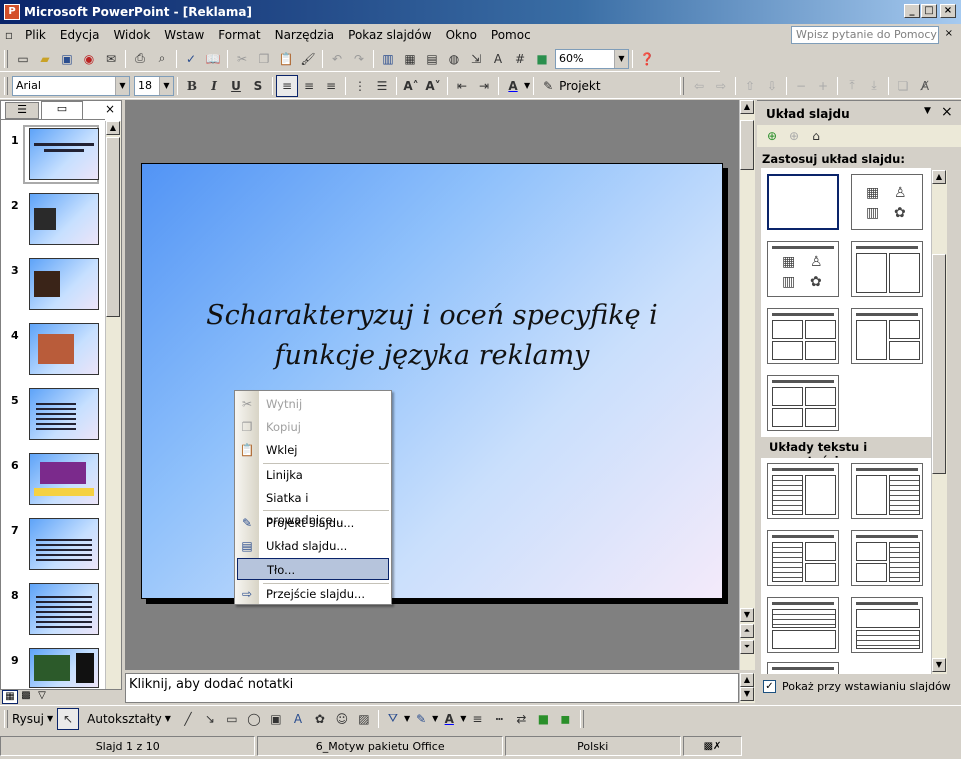 This screenshot has width=961, height=759. Describe the element at coordinates (80, 35) in the screenshot. I see `menu-edit: Edycja` at that location.